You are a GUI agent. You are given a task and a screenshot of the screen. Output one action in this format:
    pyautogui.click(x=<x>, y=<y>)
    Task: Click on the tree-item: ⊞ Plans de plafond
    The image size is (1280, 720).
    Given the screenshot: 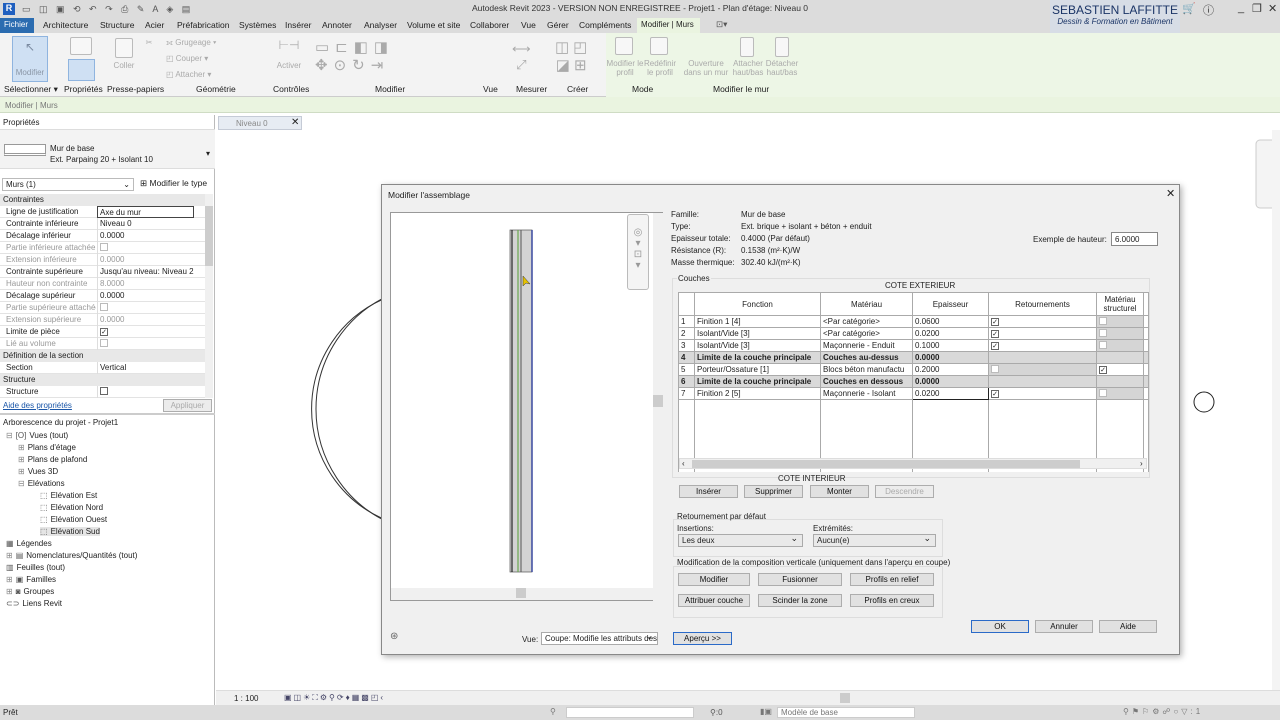 What is the action you would take?
    pyautogui.click(x=52, y=459)
    